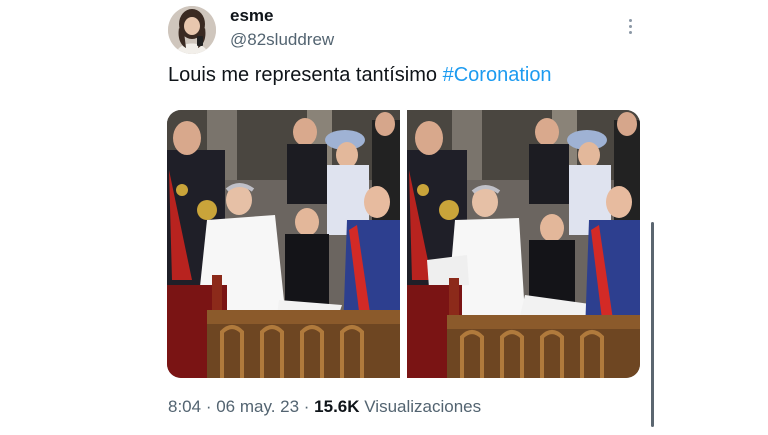  I want to click on tweet-time: 8:04, so click(184, 406).